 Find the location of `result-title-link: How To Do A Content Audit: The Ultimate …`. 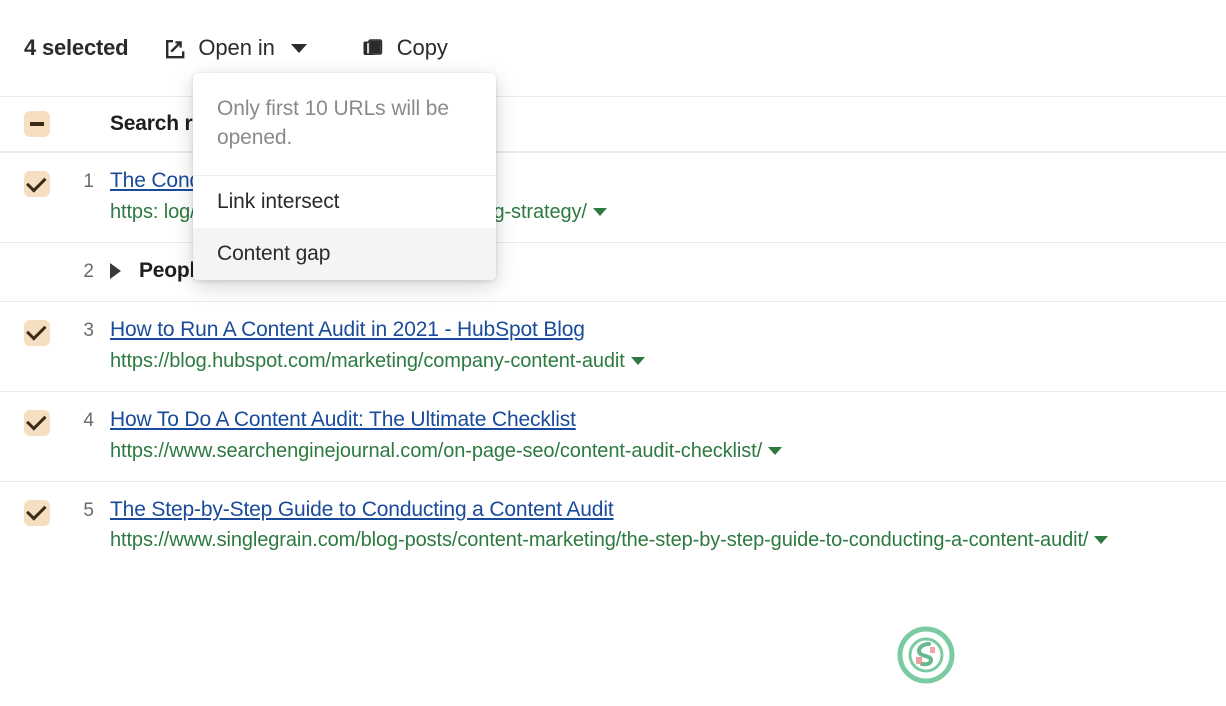

result-title-link: How To Do A Content Audit: The Ultimate … is located at coordinates (656, 420).